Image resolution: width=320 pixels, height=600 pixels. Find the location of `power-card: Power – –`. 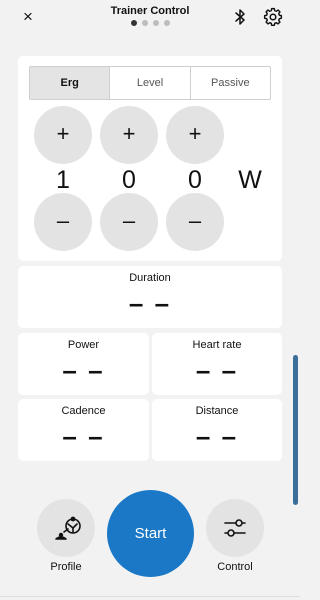

power-card: Power – – is located at coordinates (83, 364).